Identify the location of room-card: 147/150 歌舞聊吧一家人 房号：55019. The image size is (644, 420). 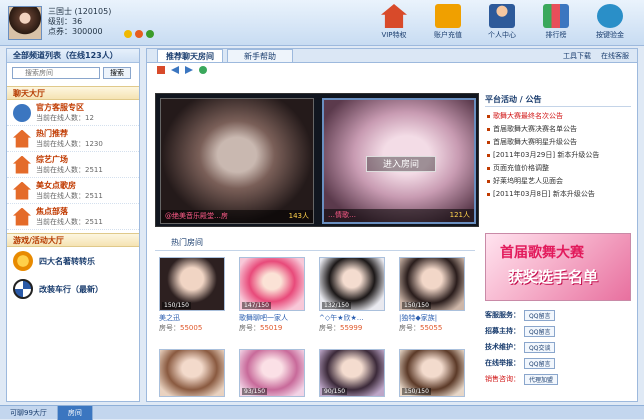
(274, 300).